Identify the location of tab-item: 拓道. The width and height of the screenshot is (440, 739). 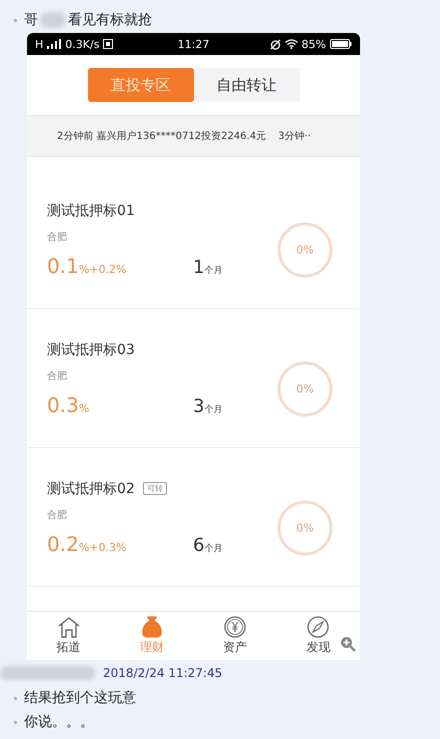
(68, 636).